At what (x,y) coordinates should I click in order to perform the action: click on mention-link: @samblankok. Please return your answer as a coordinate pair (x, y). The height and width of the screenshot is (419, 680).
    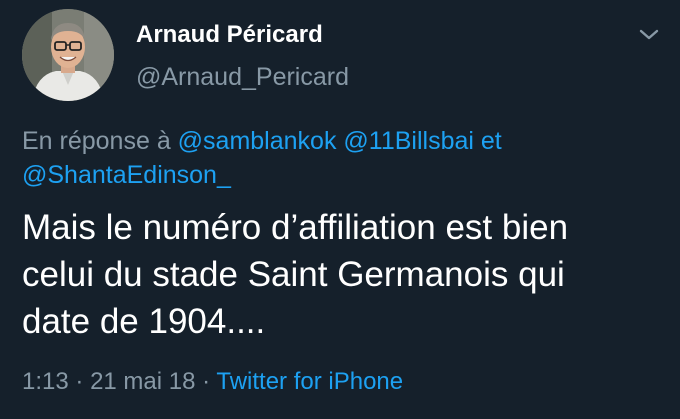
    Looking at the image, I should click on (257, 141).